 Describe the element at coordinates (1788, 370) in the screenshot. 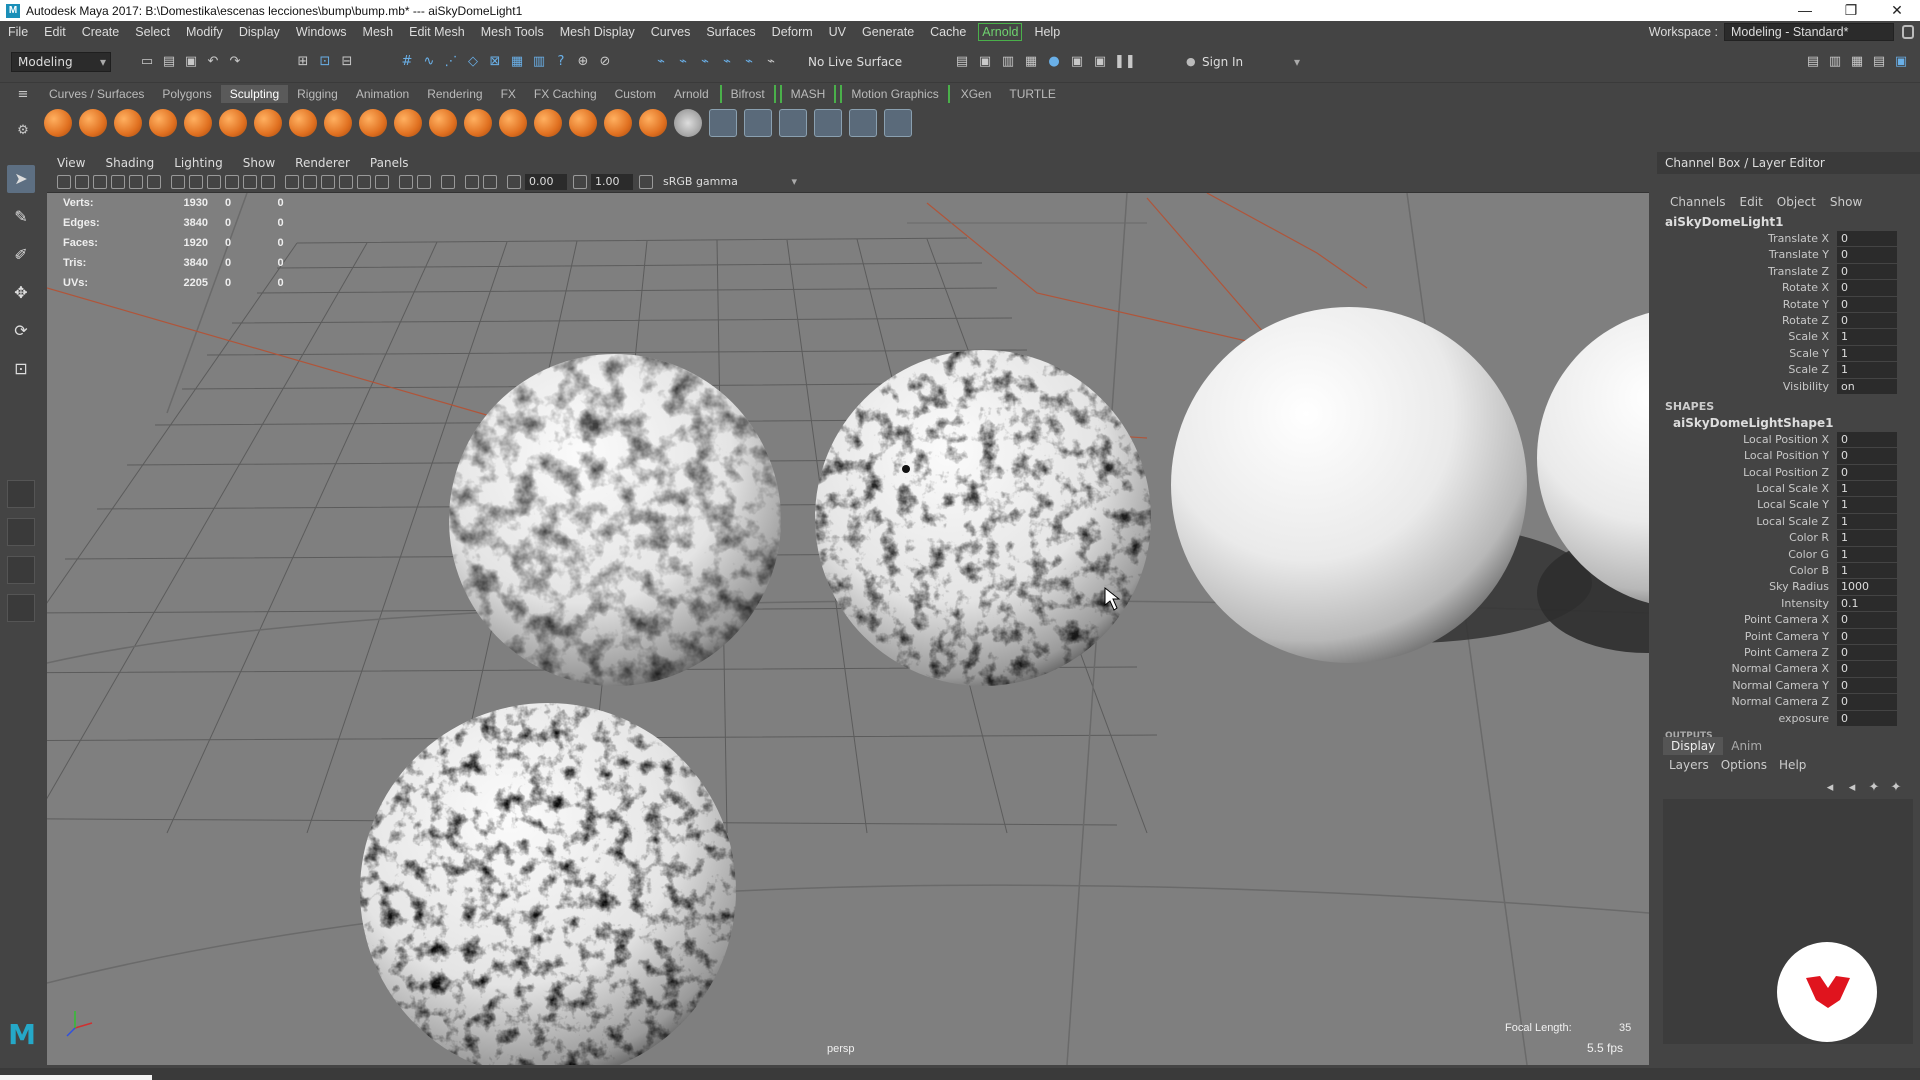

I see `channel-row: Scale Z1` at that location.